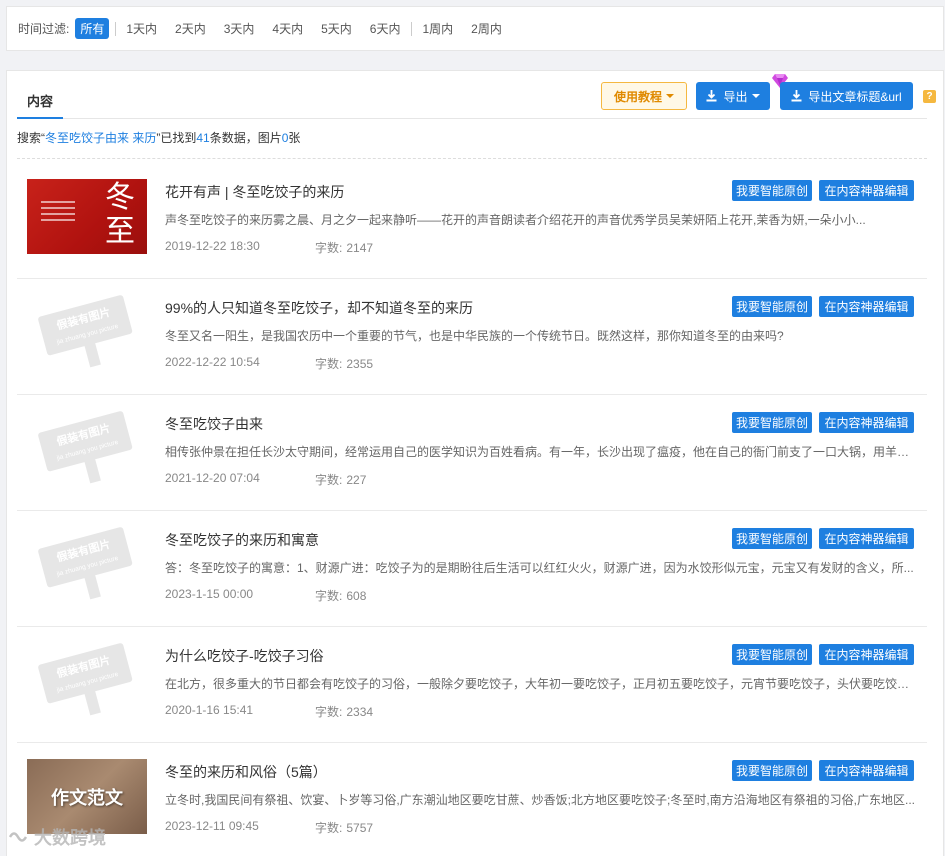  What do you see at coordinates (18, 837) in the screenshot?
I see `watermark-logo-icon` at bounding box center [18, 837].